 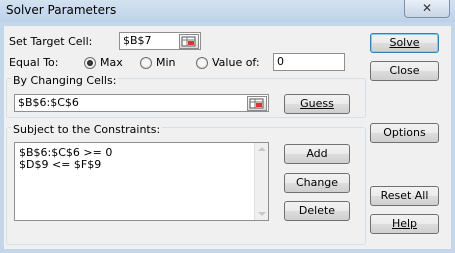 What do you see at coordinates (111, 62) in the screenshot?
I see `max-radio-label: Max` at bounding box center [111, 62].